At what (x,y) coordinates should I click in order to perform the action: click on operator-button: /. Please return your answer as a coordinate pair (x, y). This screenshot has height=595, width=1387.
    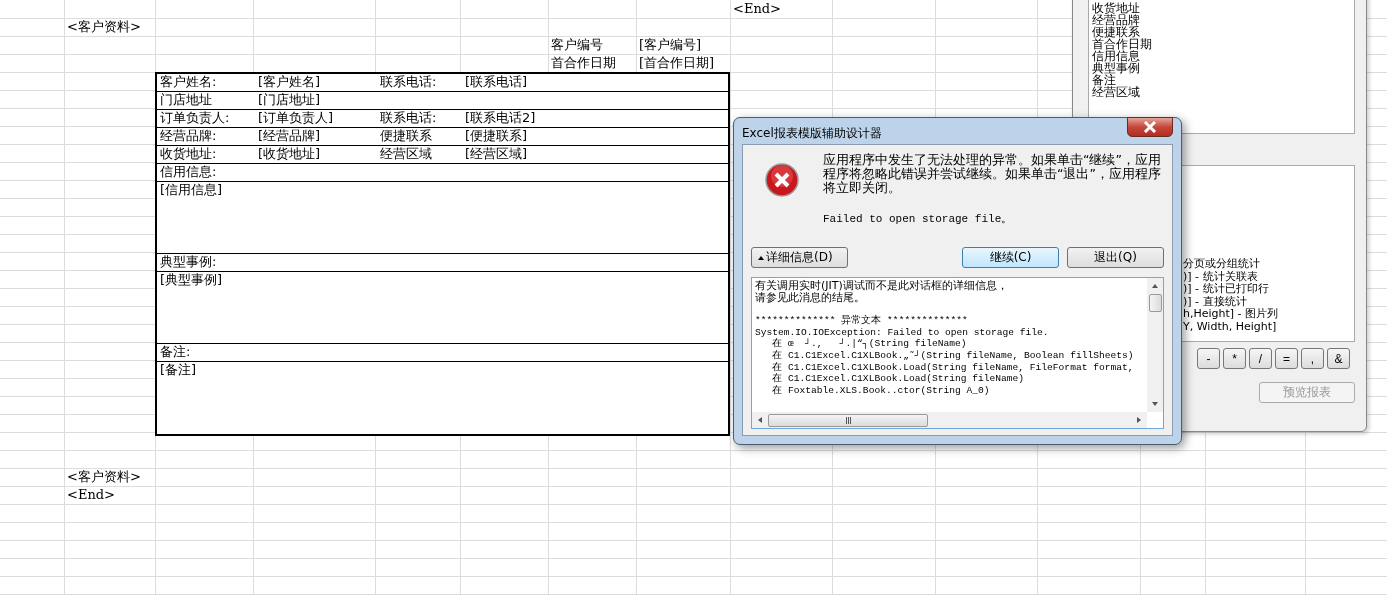
    Looking at the image, I should click on (1260, 358).